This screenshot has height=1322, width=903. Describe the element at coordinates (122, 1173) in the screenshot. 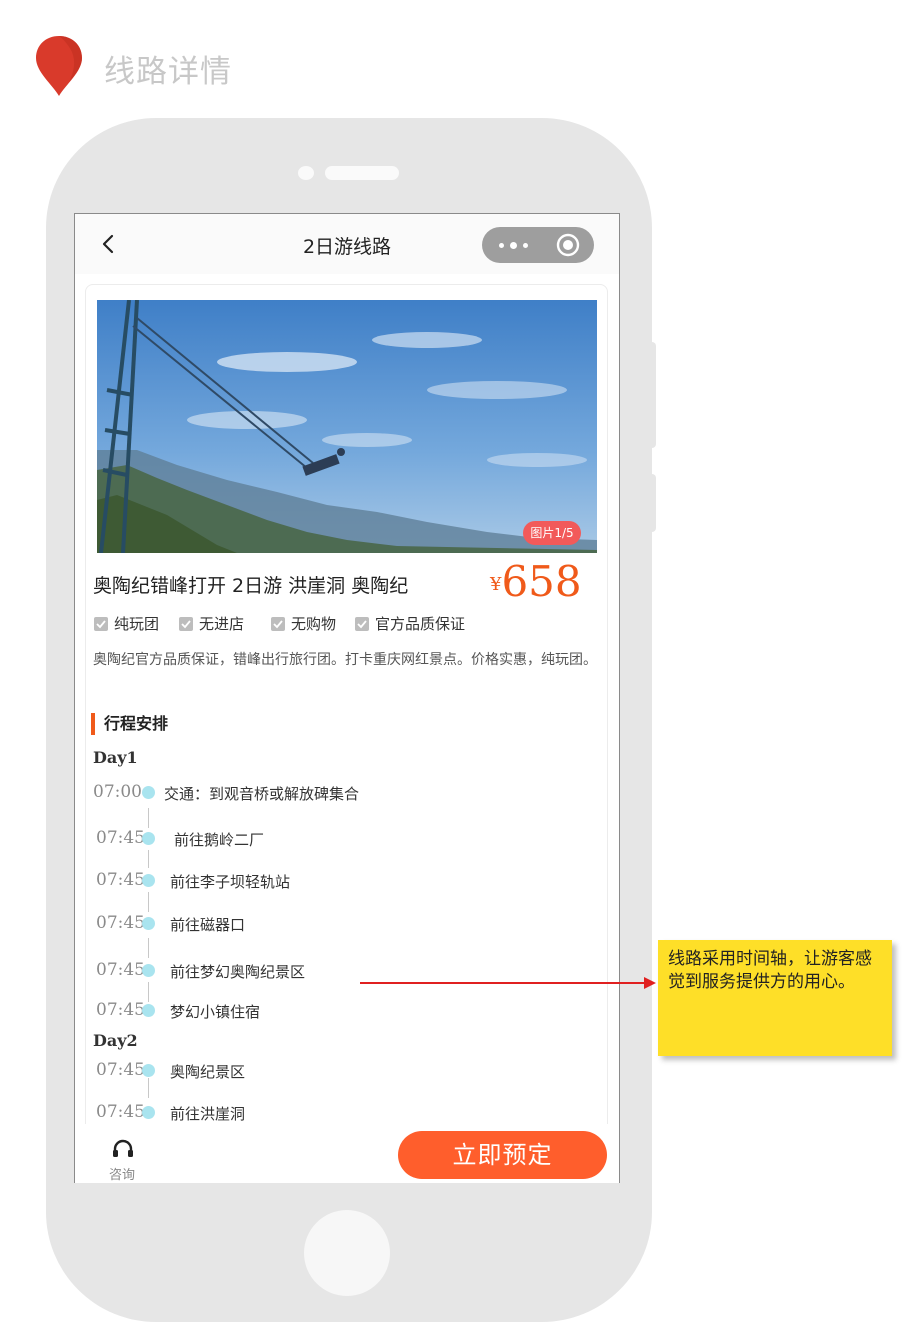

I see `consult-label: 咨询` at that location.